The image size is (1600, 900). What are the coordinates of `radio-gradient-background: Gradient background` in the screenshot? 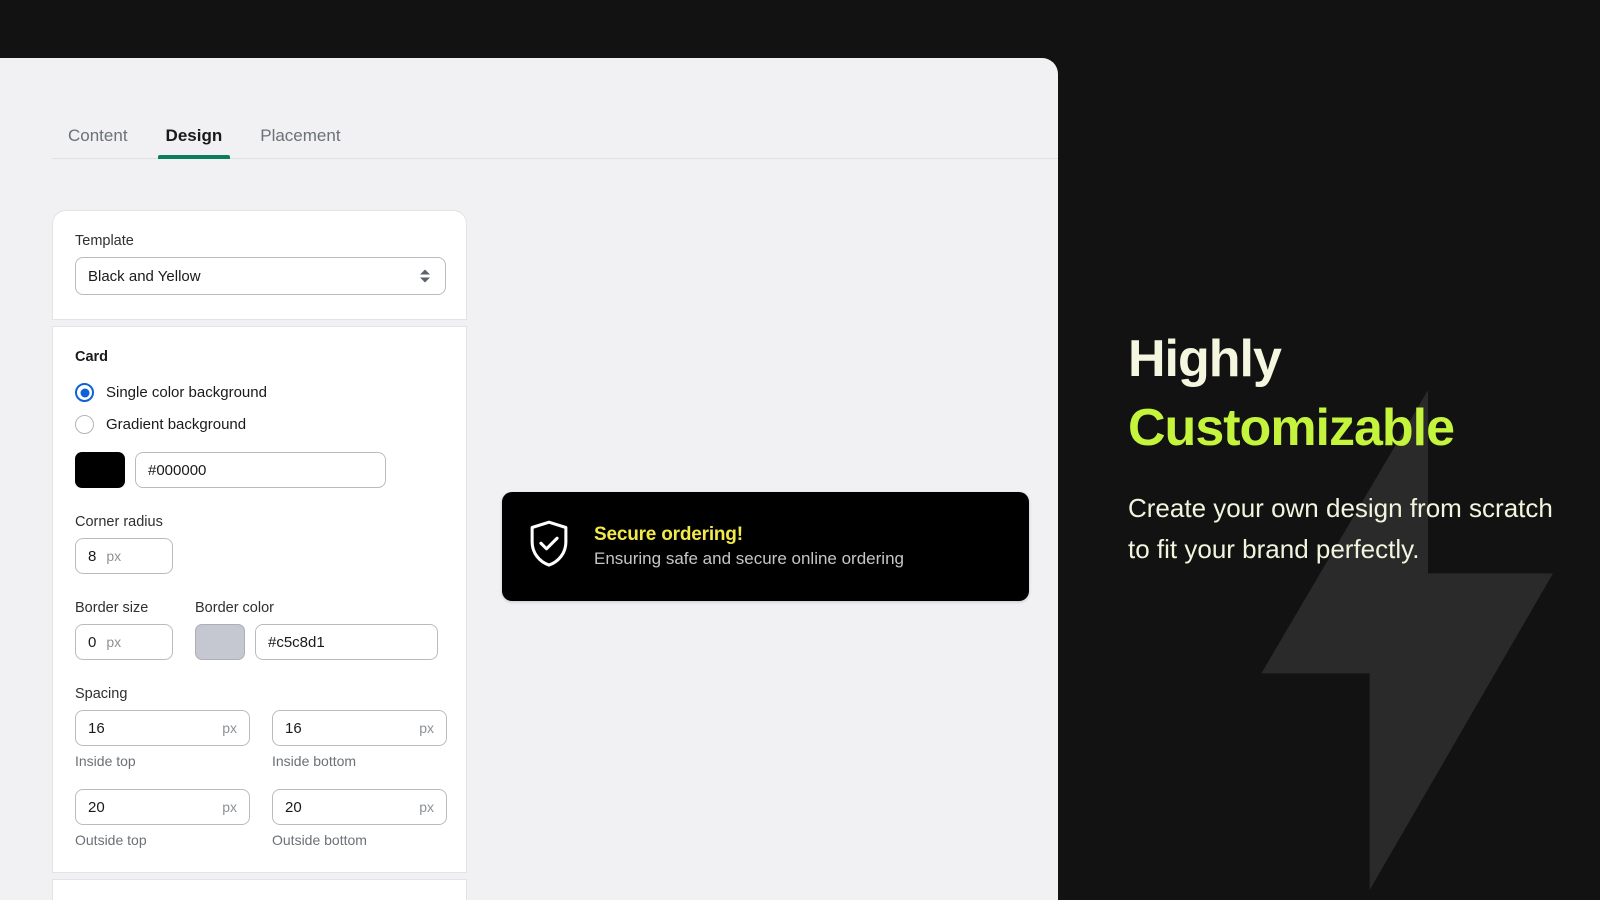 It's located at (259, 424).